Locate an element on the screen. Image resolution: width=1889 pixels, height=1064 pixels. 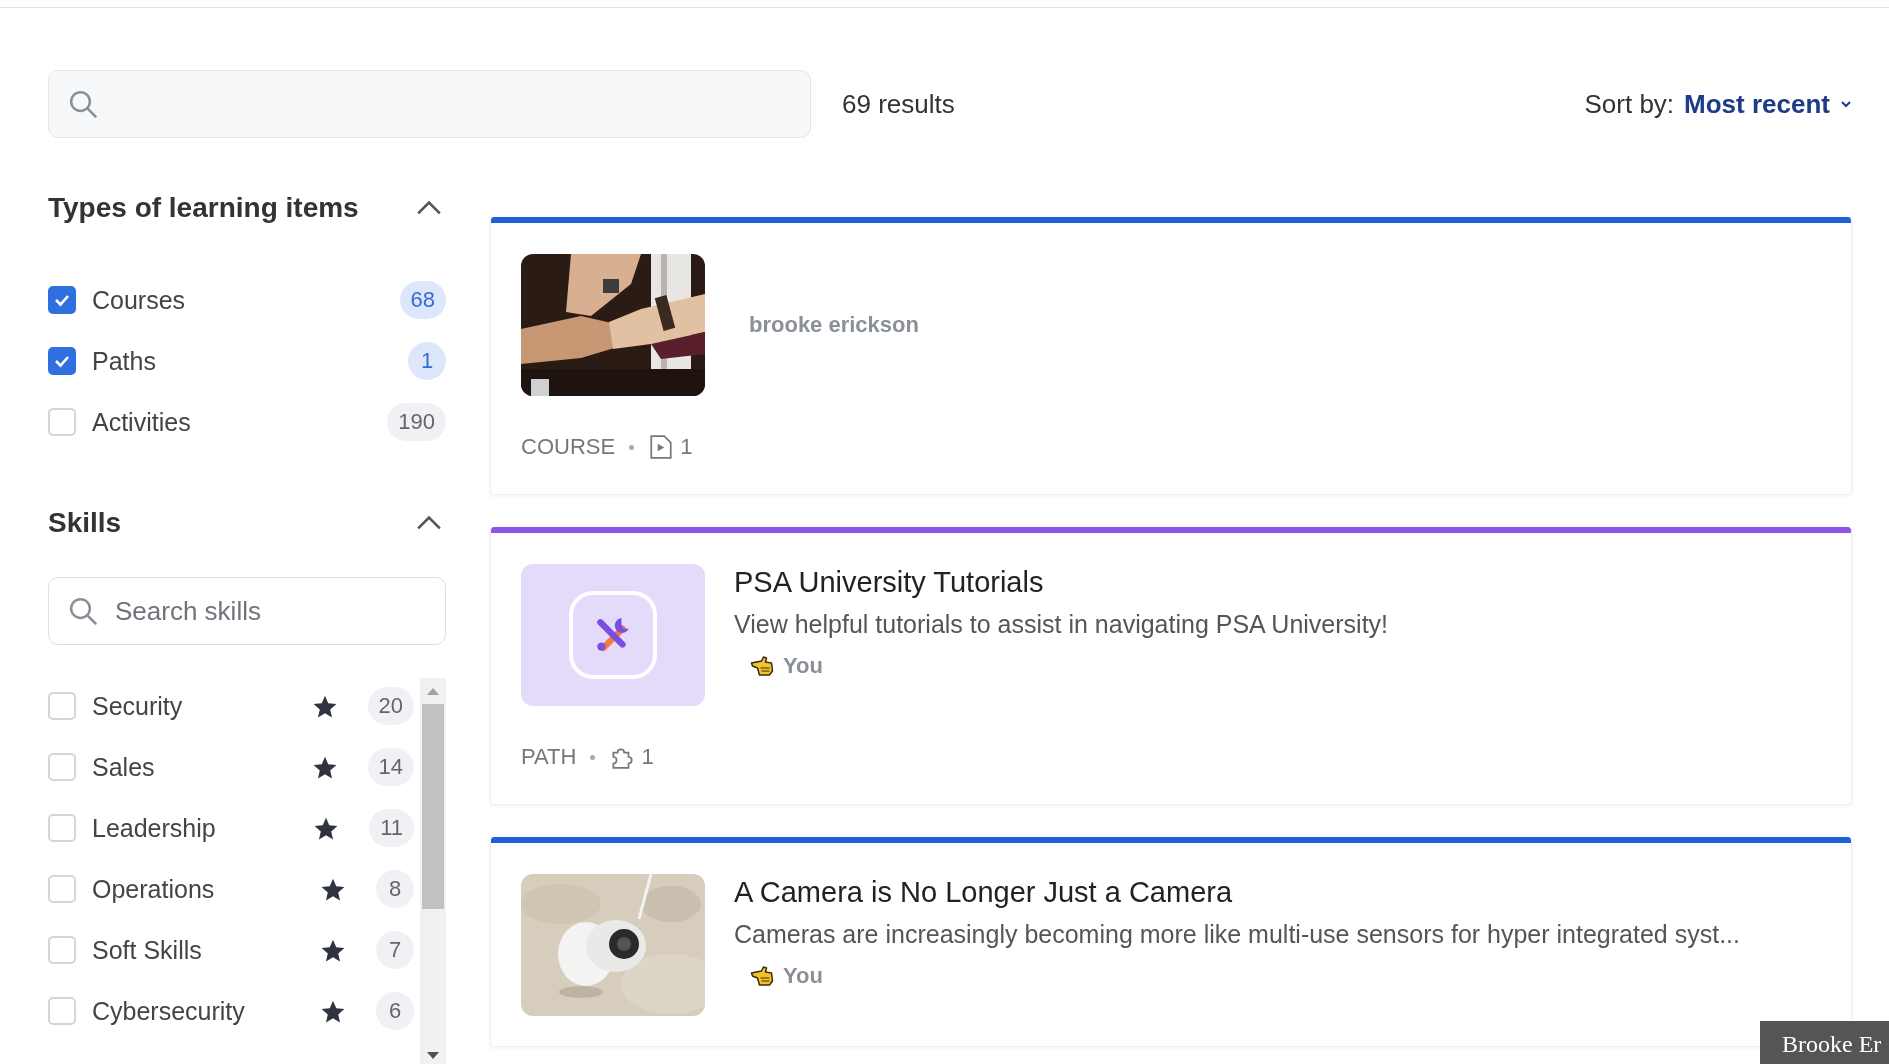
count-badge: 190 is located at coordinates (416, 422).